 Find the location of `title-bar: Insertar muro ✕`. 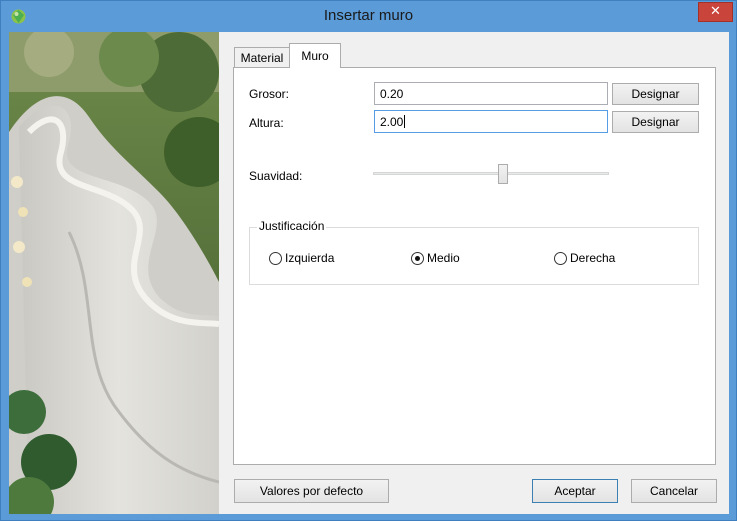

title-bar: Insertar muro ✕ is located at coordinates (368, 16).